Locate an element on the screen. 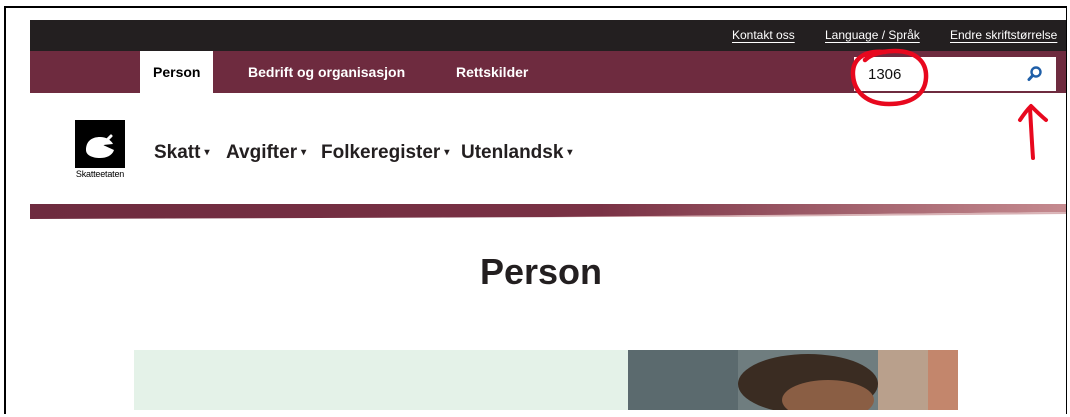  decorative-stripe is located at coordinates (548, 211).